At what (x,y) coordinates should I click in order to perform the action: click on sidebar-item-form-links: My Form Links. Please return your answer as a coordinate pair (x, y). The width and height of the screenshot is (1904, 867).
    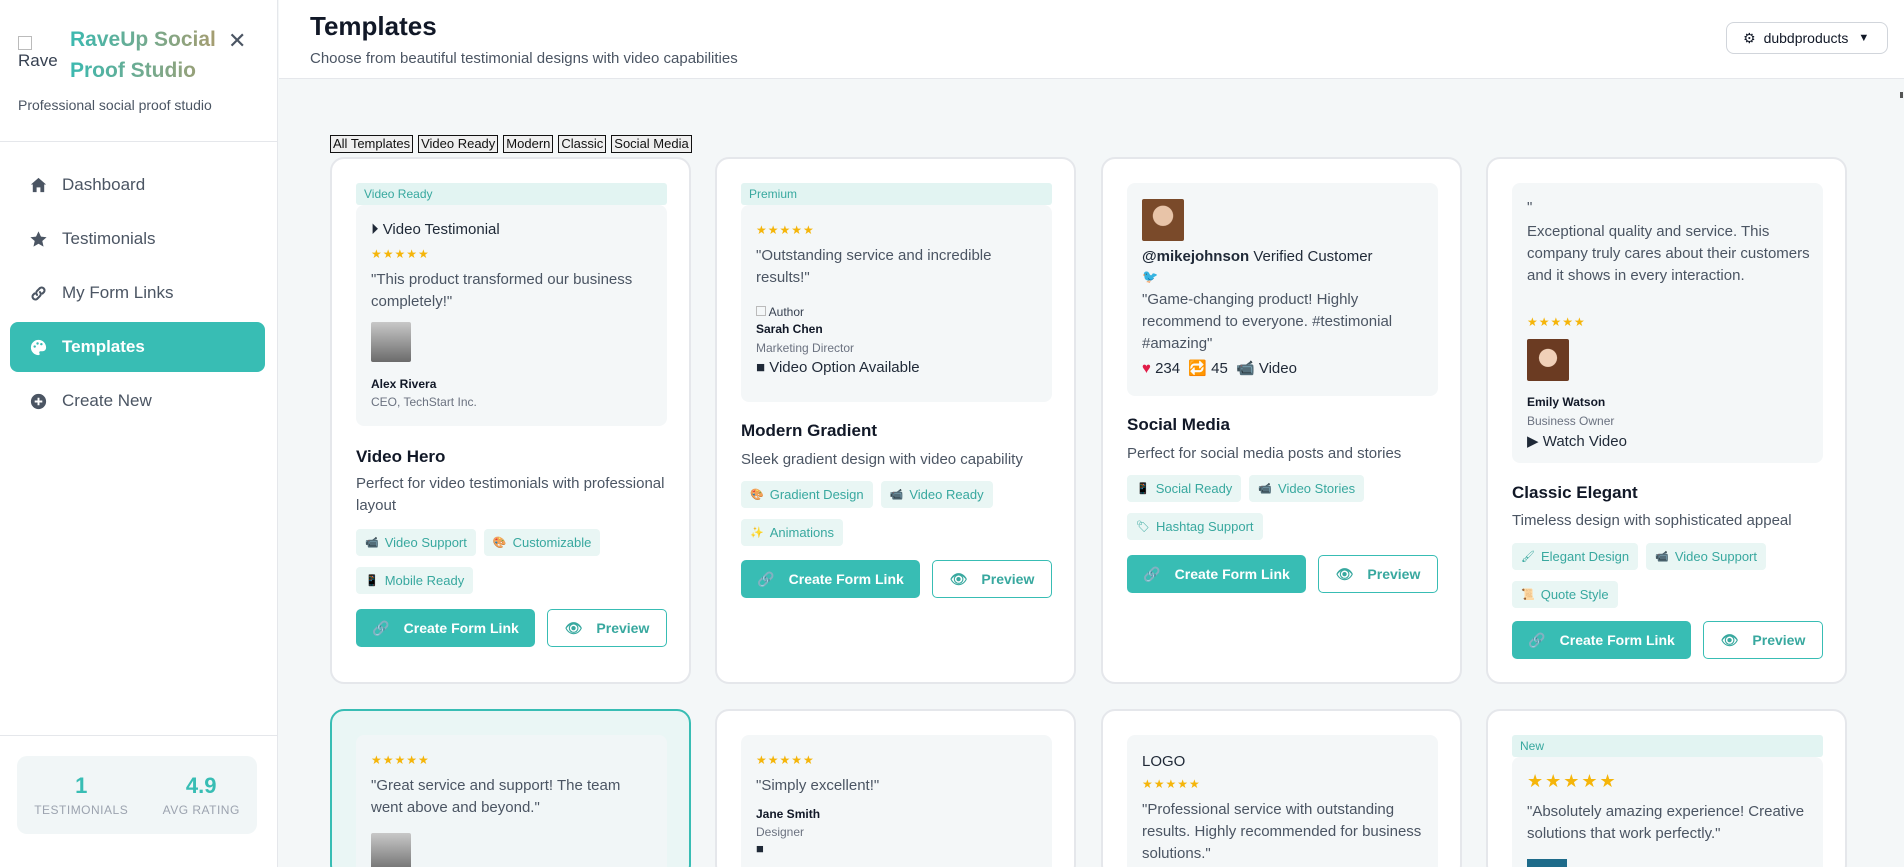
    Looking at the image, I should click on (137, 293).